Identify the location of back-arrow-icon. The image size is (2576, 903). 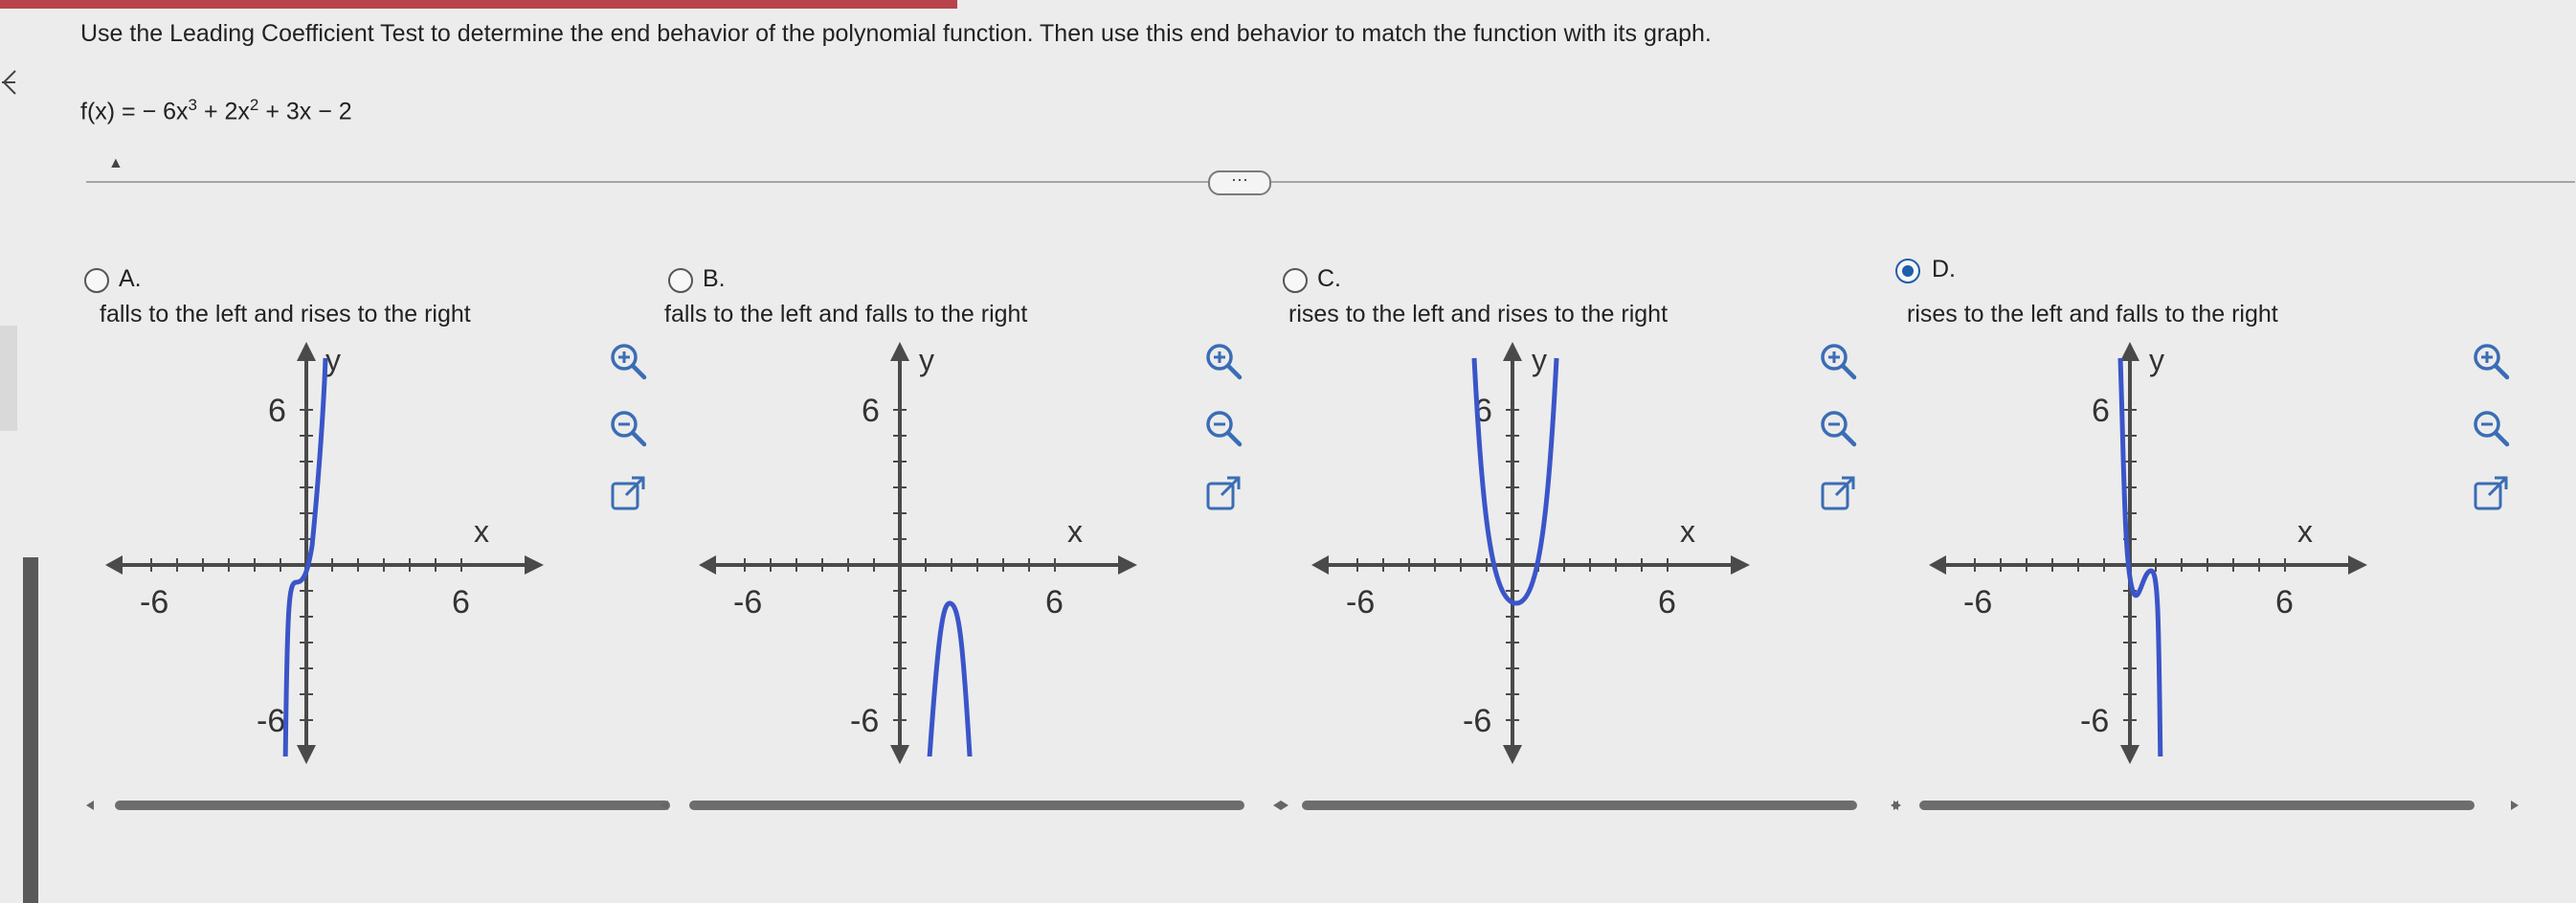
(30, 82).